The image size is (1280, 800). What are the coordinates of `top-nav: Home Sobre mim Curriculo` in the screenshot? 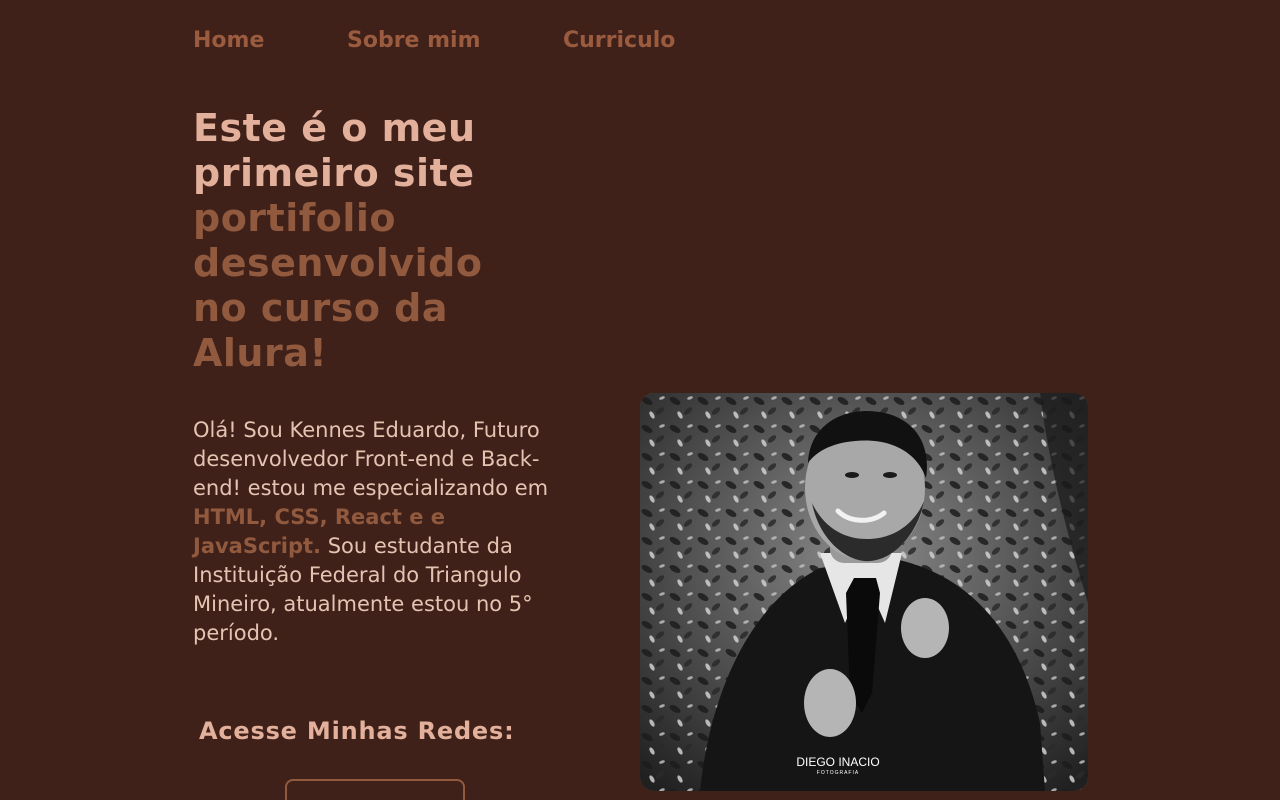 It's located at (443, 41).